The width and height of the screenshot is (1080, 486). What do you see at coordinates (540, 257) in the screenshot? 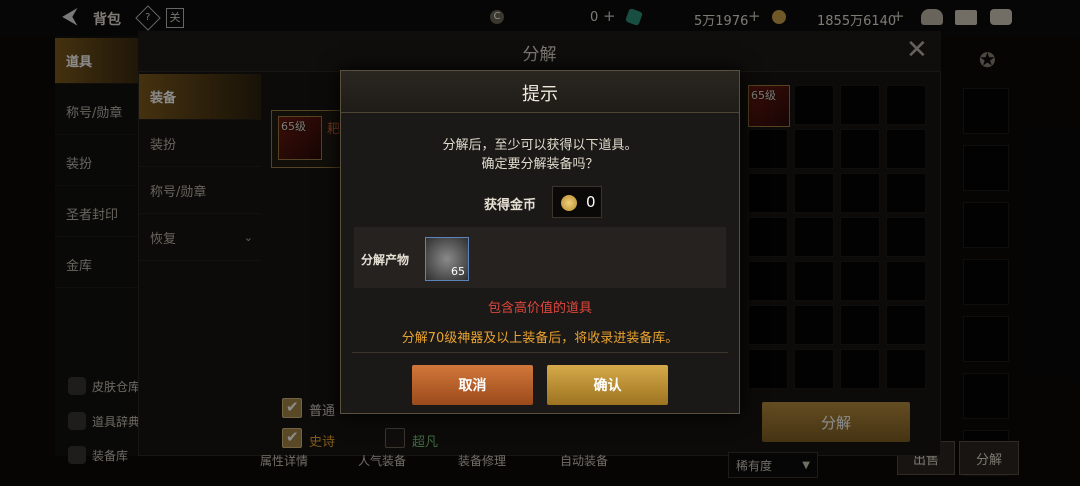
I see `yield-strip` at bounding box center [540, 257].